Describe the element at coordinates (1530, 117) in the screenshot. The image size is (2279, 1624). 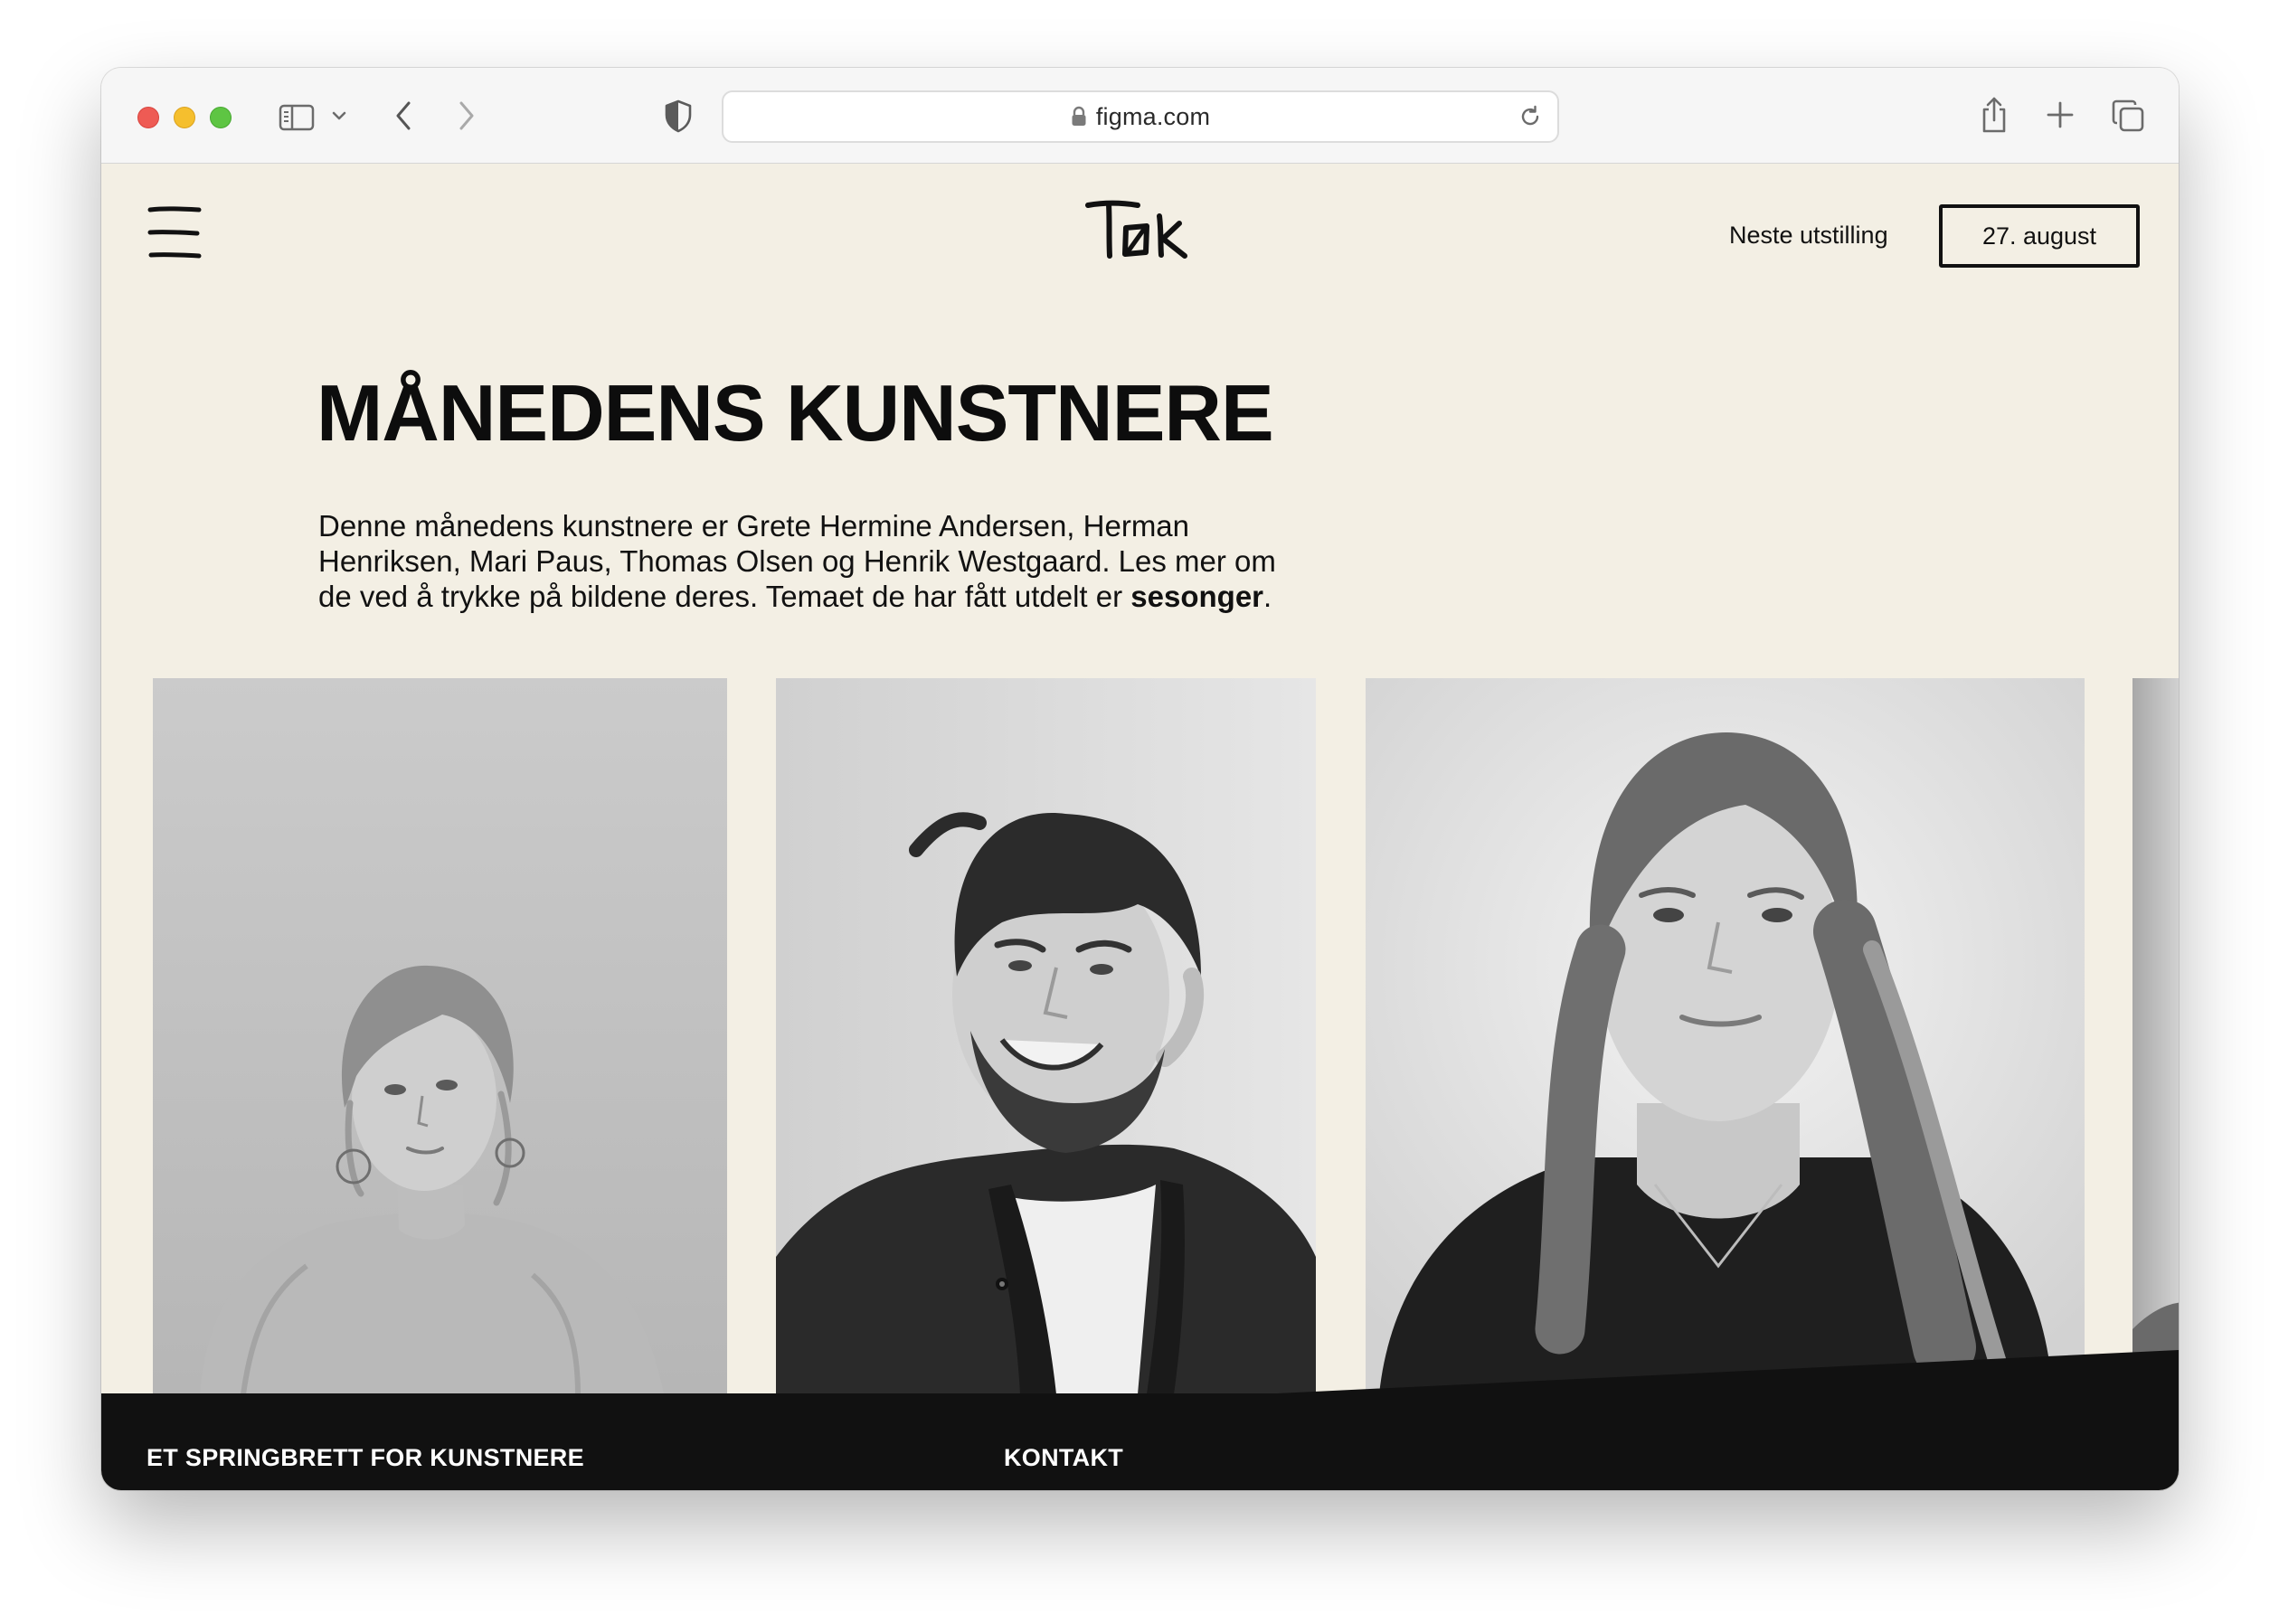
I see `reload-icon` at that location.